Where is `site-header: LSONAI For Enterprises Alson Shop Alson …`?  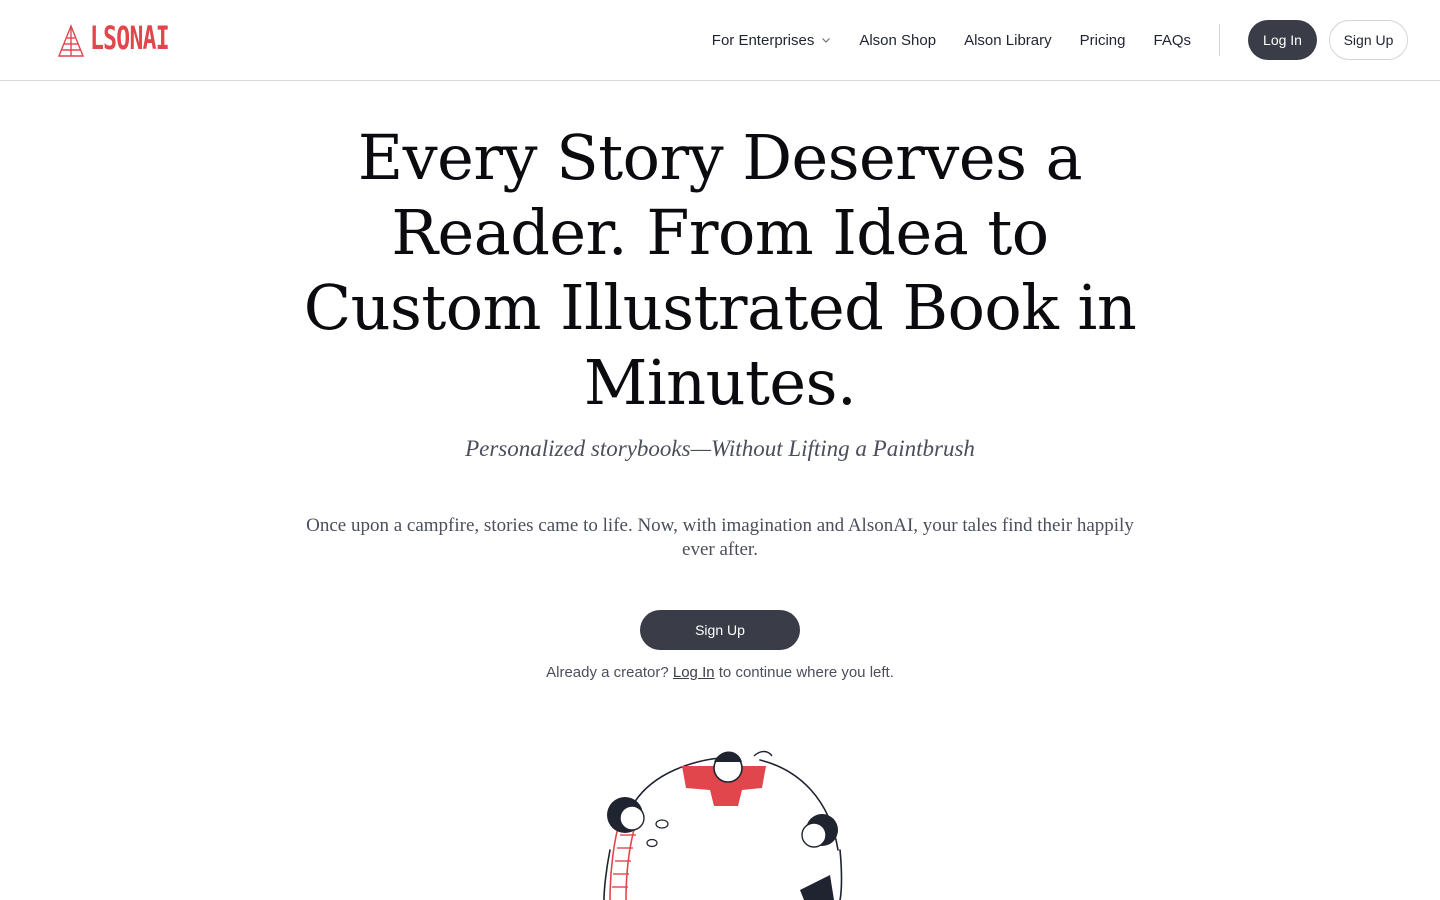
site-header: LSONAI For Enterprises Alson Shop Alson … is located at coordinates (720, 40).